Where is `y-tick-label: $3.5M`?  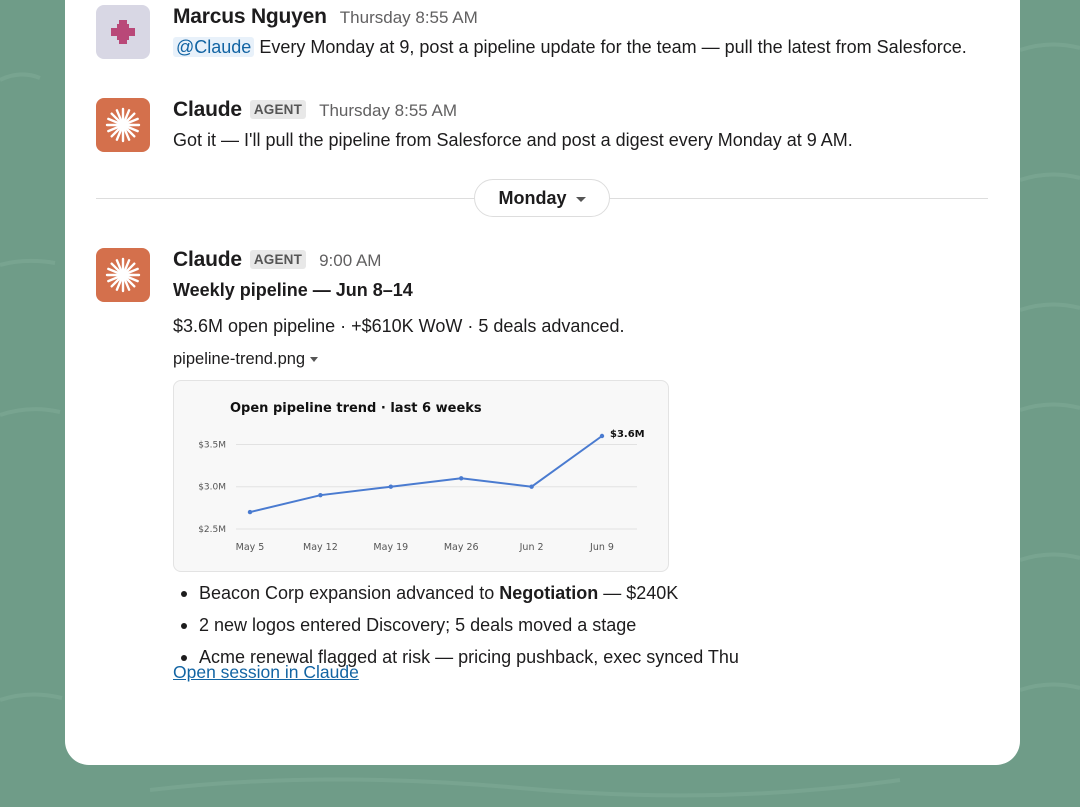 y-tick-label: $3.5M is located at coordinates (212, 445).